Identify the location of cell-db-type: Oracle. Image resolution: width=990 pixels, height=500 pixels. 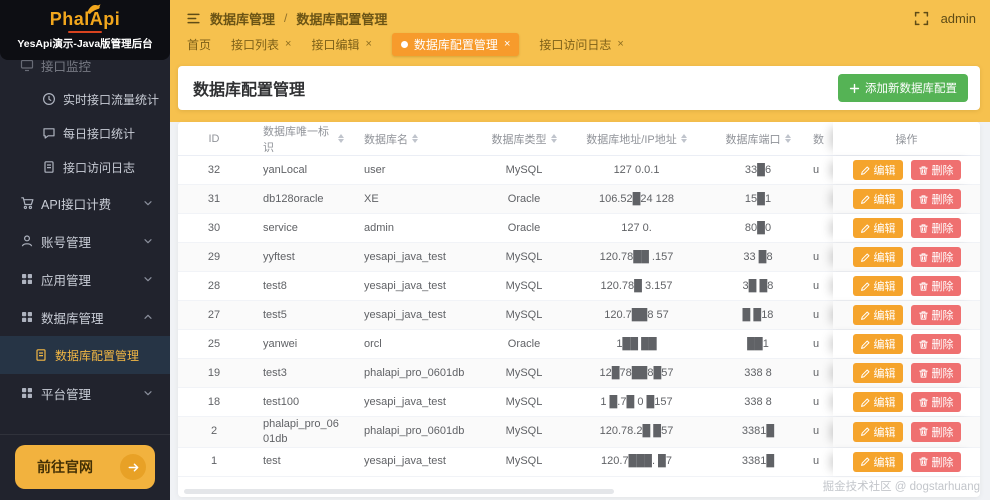
(524, 227).